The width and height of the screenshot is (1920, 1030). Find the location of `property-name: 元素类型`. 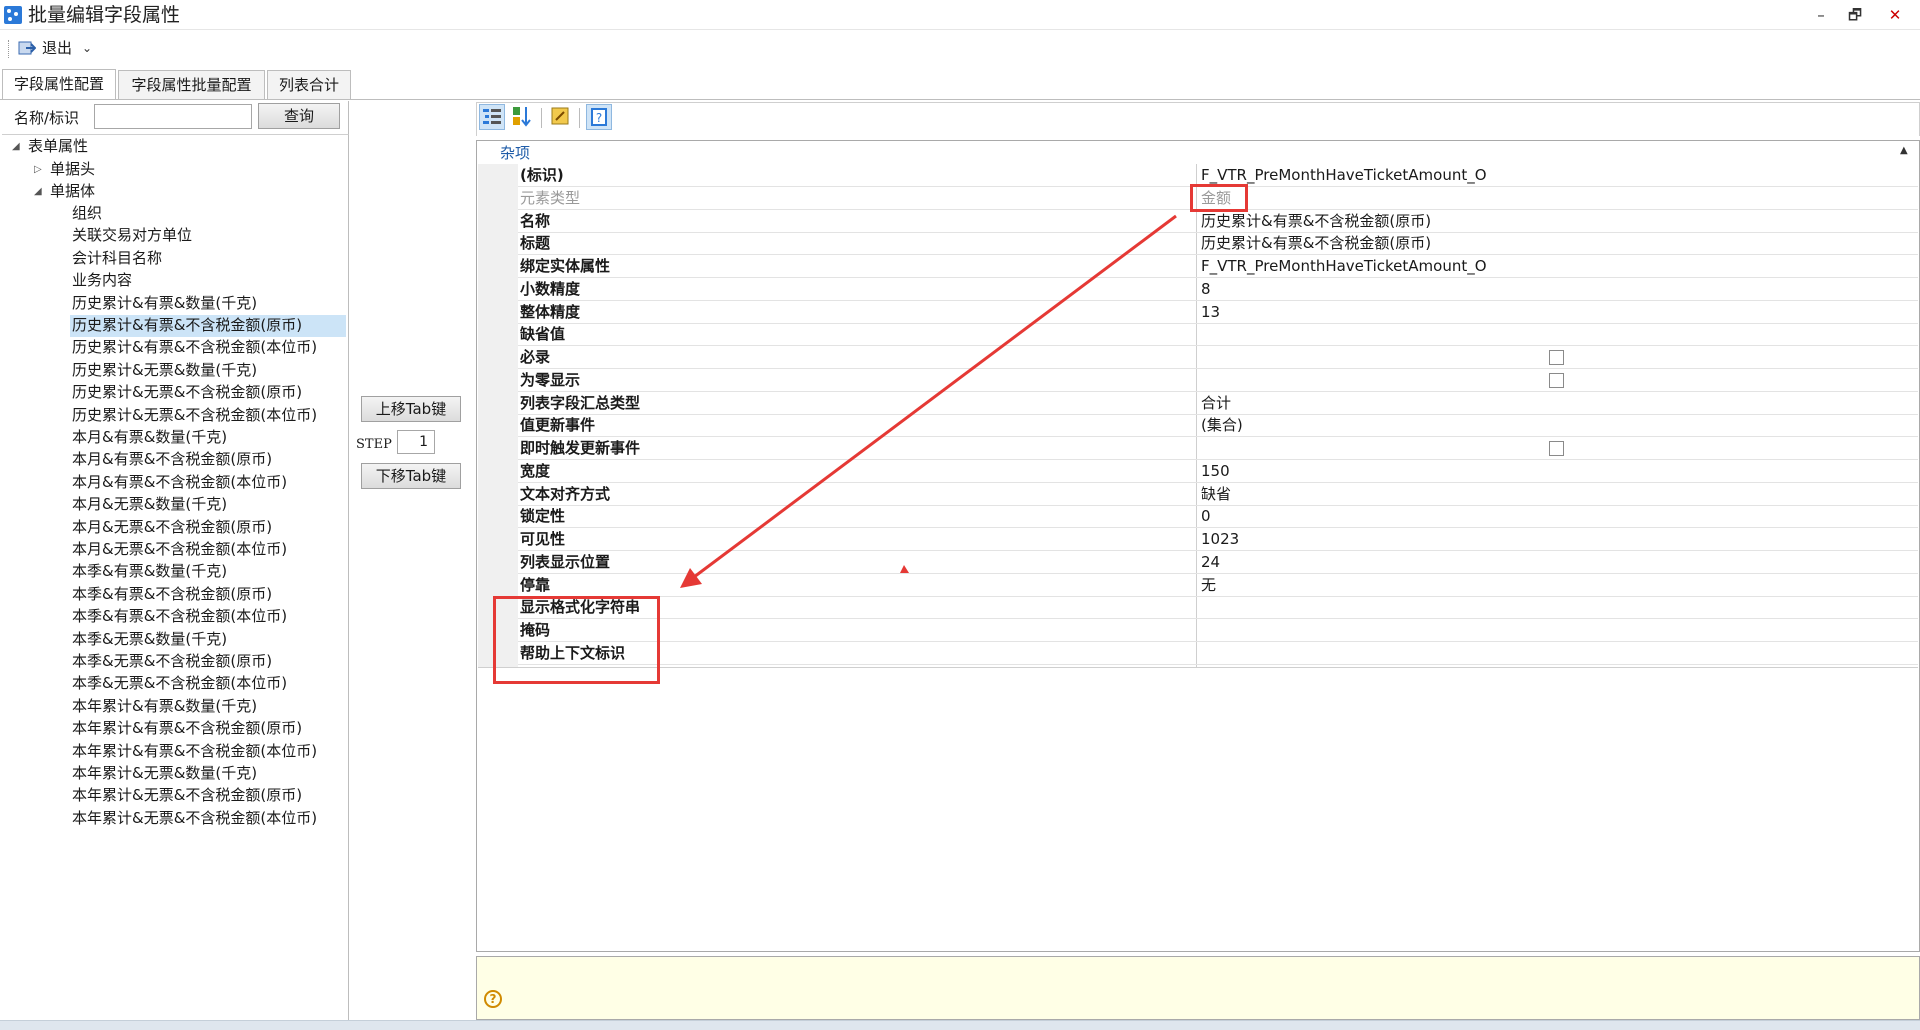

property-name: 元素类型 is located at coordinates (550, 197).